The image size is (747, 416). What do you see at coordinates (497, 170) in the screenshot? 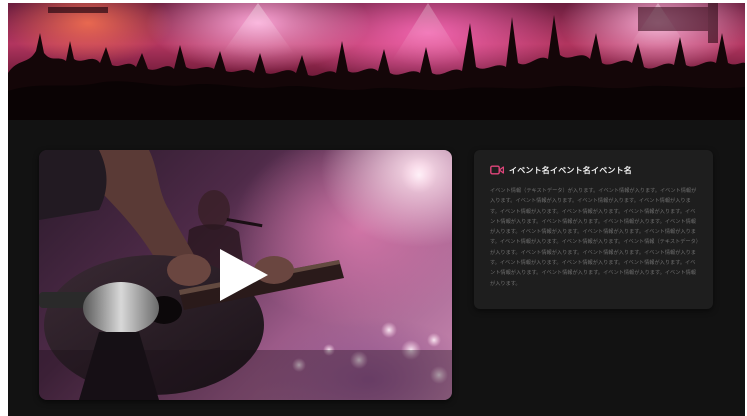
I see `video-camera-icon` at bounding box center [497, 170].